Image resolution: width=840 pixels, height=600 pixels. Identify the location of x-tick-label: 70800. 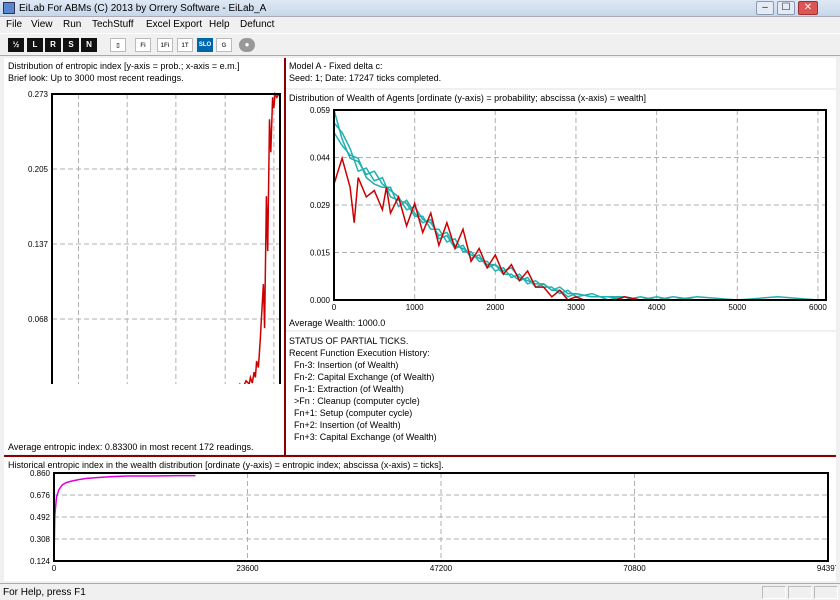
(634, 568).